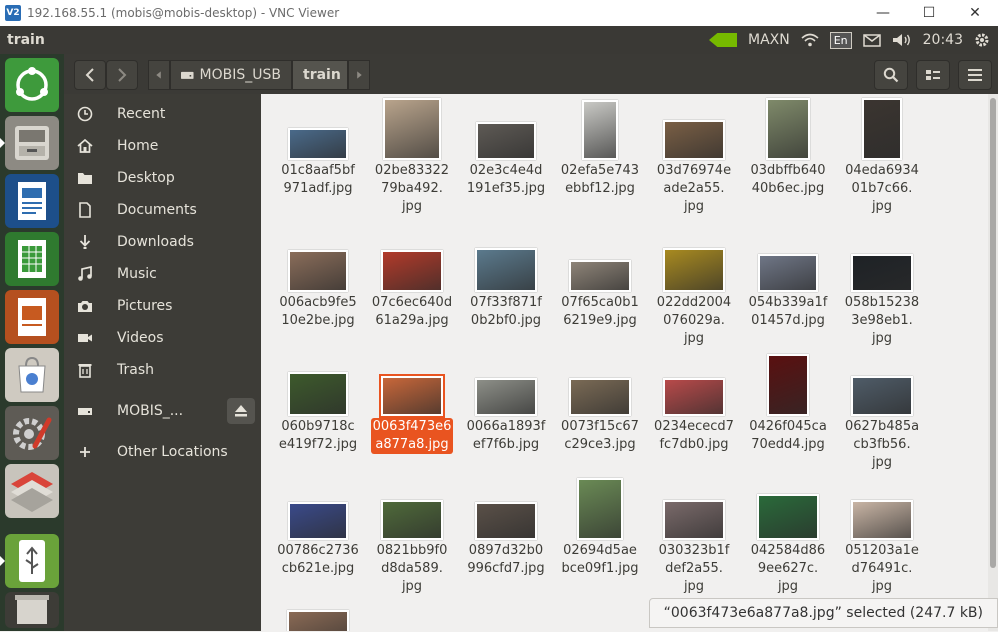 This screenshot has width=998, height=632. What do you see at coordinates (975, 13) in the screenshot?
I see `close-button: ✕` at bounding box center [975, 13].